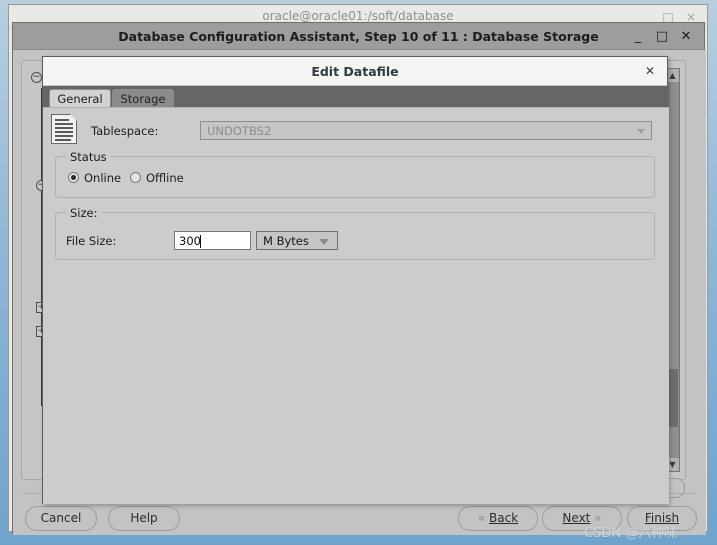  What do you see at coordinates (190, 241) in the screenshot?
I see `file-size-value: 300` at bounding box center [190, 241].